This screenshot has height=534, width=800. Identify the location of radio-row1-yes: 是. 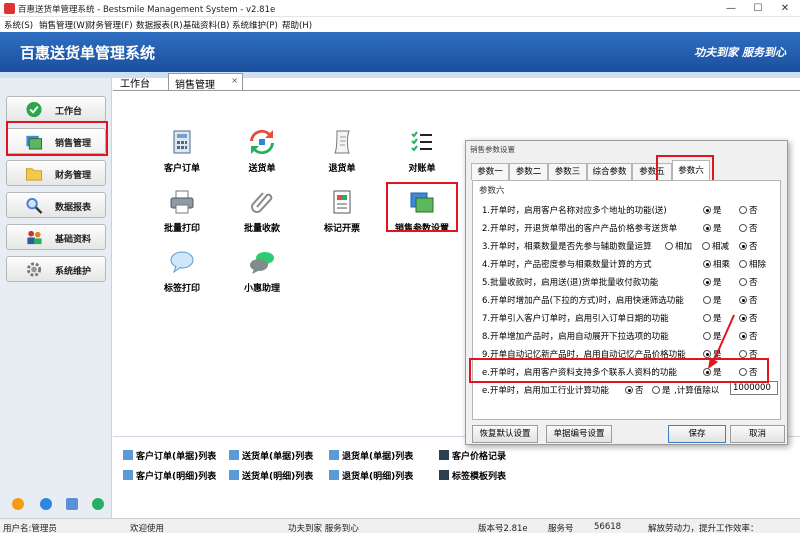
(712, 210).